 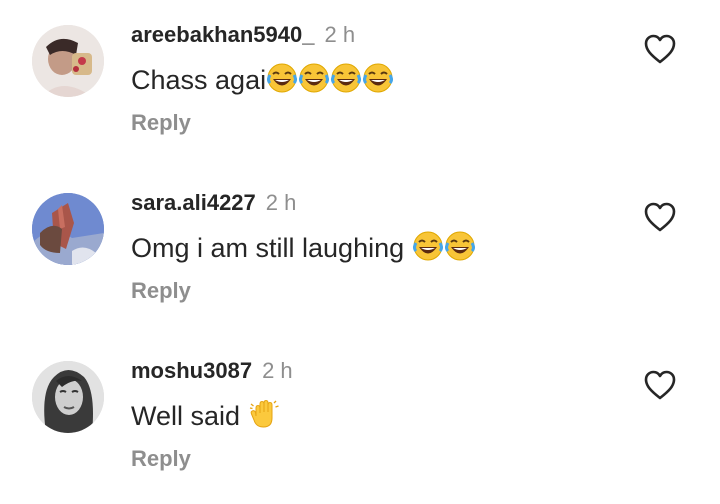 I want to click on comment-meta: areebakhan5940_ 2 h, so click(x=243, y=35).